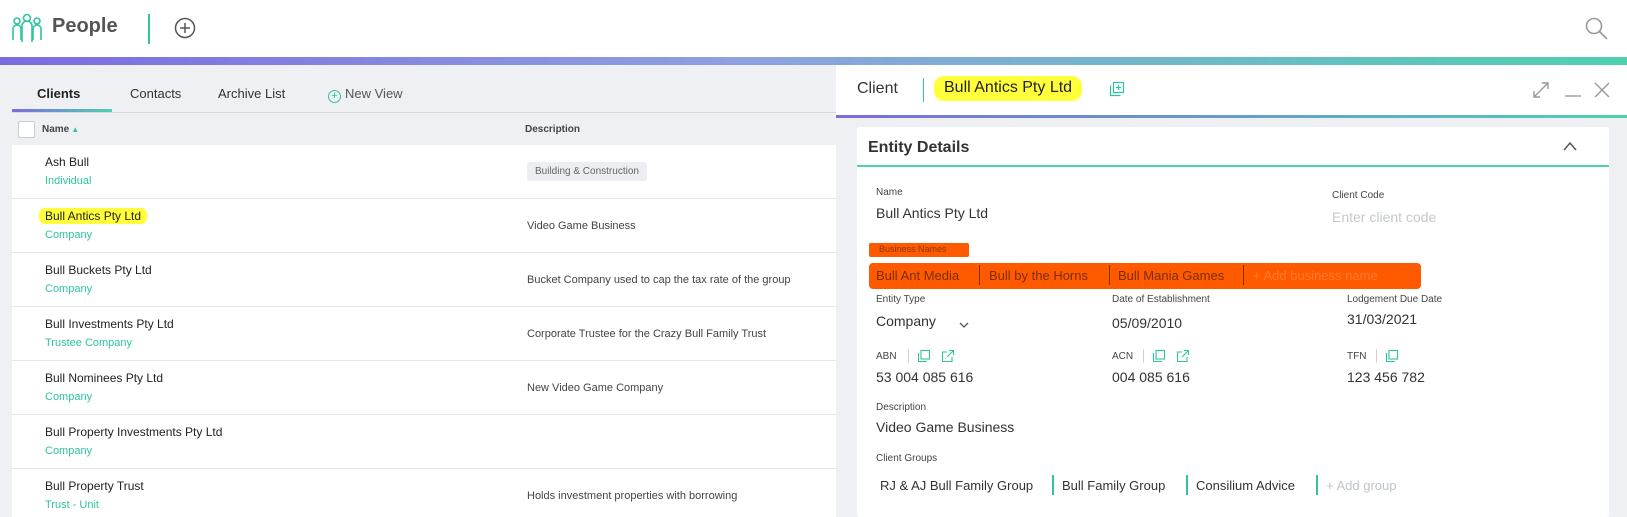 Image resolution: width=1627 pixels, height=517 pixels. What do you see at coordinates (1171, 275) in the screenshot?
I see `business-name-chip: Bull Mania Games` at bounding box center [1171, 275].